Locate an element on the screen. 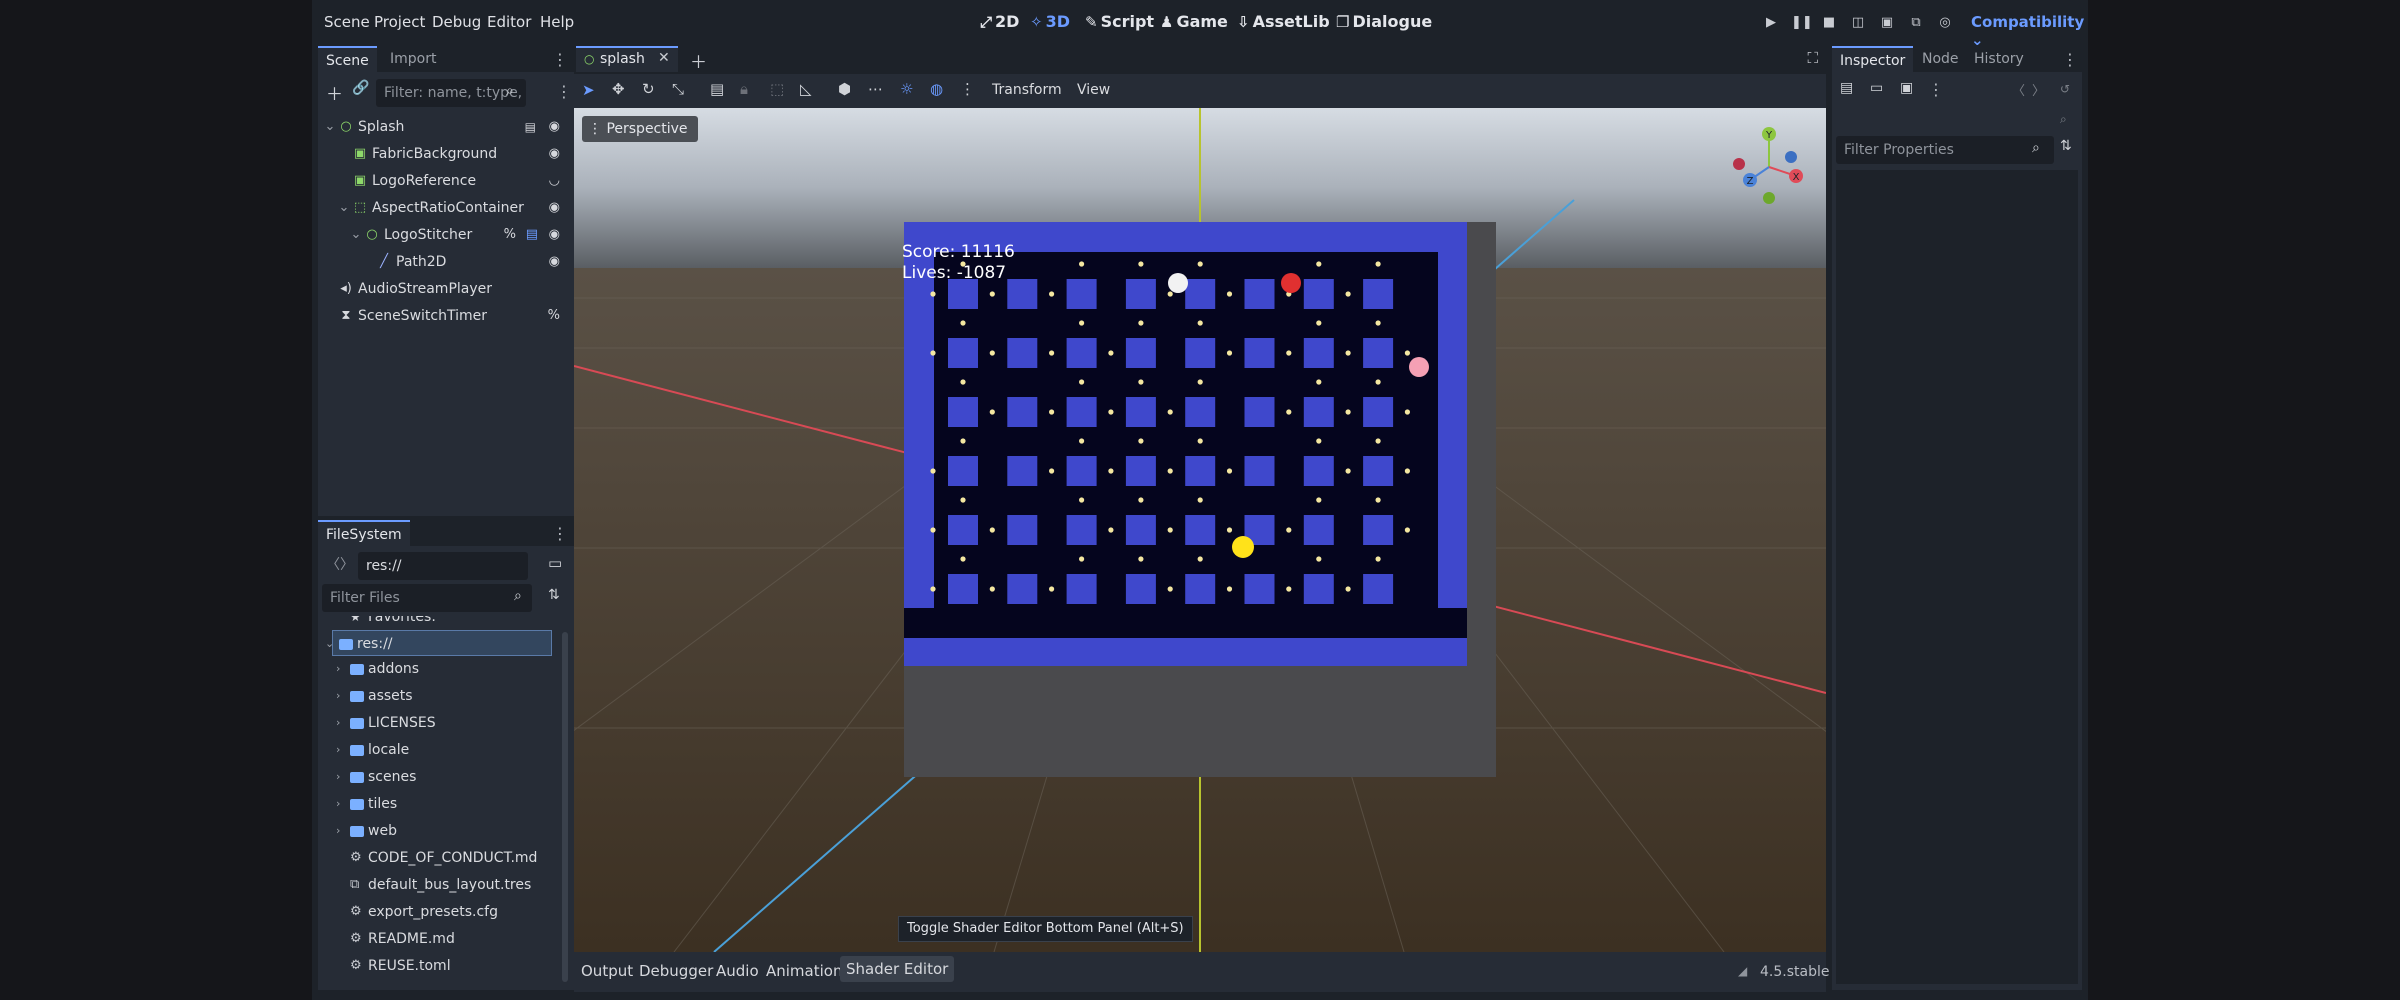  tree-node-path2d: ╱ Path2D ◉ is located at coordinates (443, 262).